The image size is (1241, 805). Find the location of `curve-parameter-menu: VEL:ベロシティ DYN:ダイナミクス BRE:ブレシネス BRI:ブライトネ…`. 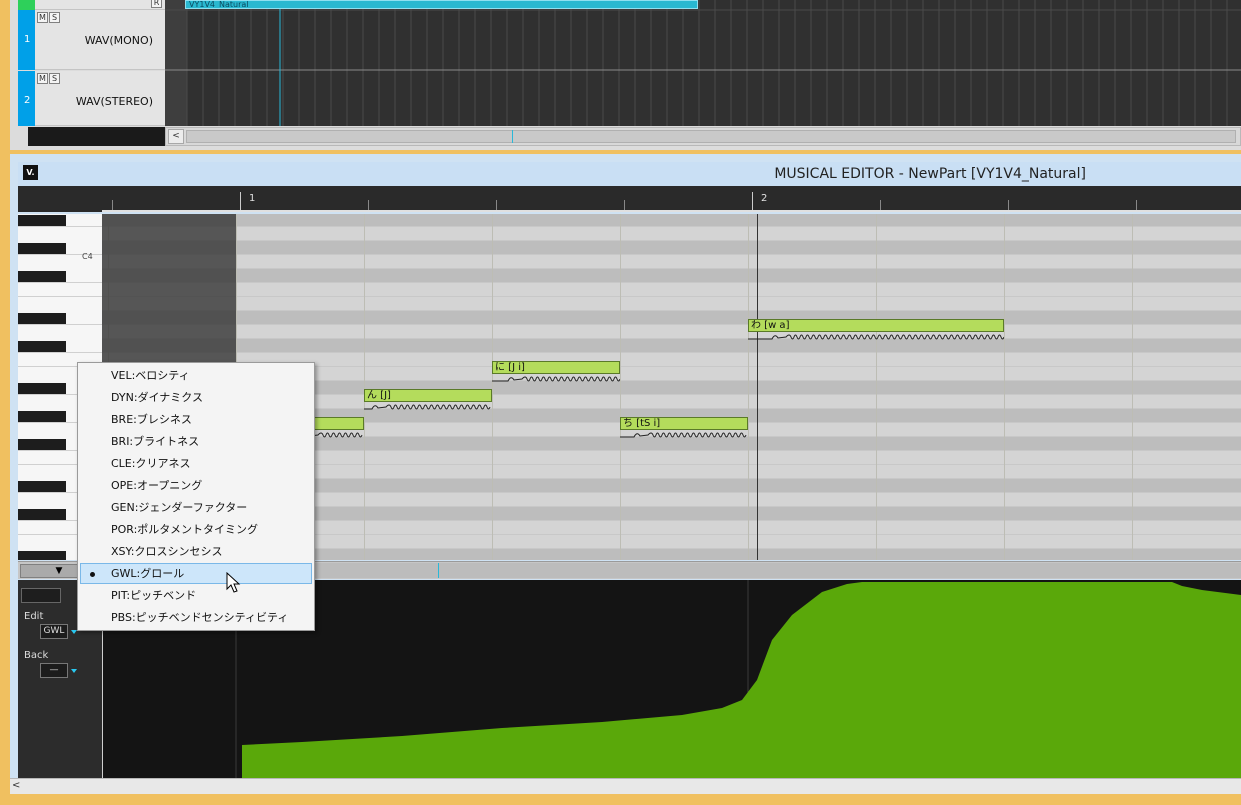

curve-parameter-menu: VEL:ベロシティ DYN:ダイナミクス BRE:ブレシネス BRI:ブライトネ… is located at coordinates (196, 496).